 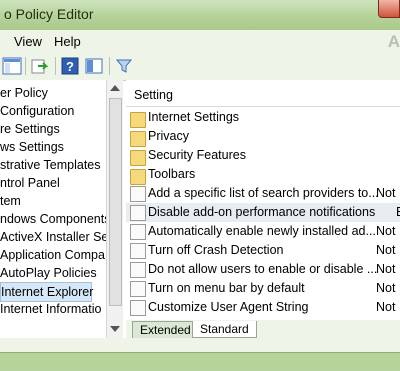 I want to click on tree-item: Application Compa, so click(x=52, y=255).